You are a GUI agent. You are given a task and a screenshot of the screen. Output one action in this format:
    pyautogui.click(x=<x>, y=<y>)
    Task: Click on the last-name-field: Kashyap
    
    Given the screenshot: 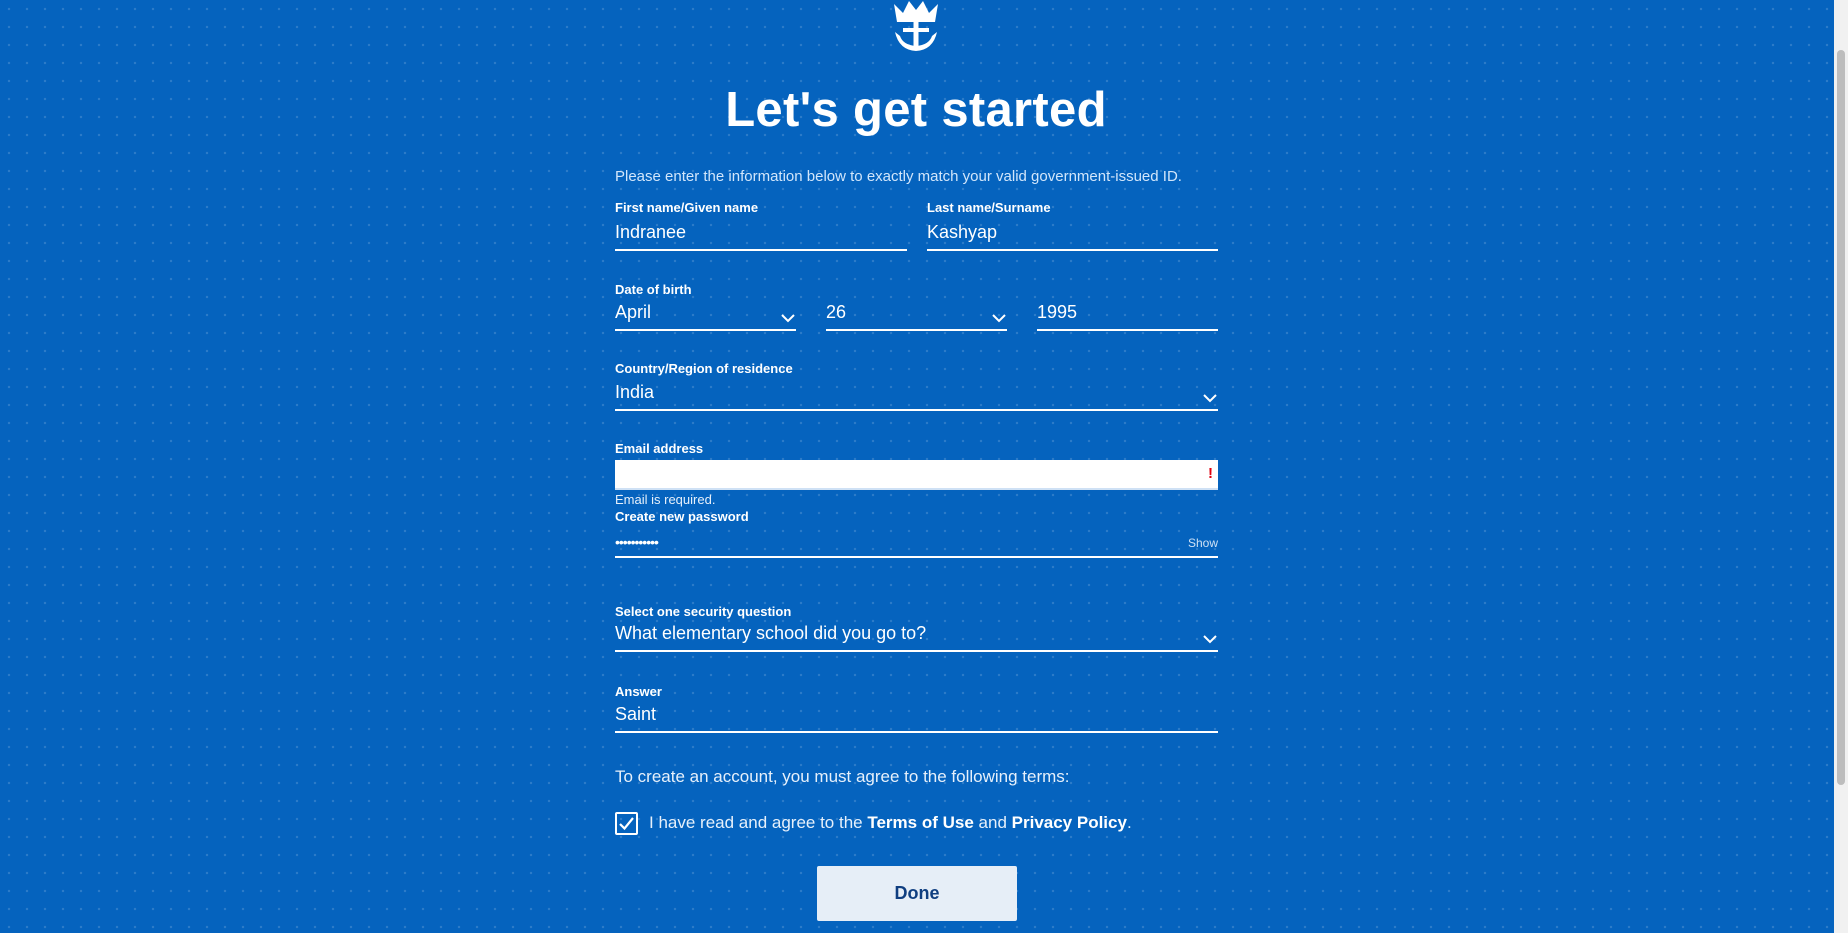 What is the action you would take?
    pyautogui.click(x=1072, y=235)
    